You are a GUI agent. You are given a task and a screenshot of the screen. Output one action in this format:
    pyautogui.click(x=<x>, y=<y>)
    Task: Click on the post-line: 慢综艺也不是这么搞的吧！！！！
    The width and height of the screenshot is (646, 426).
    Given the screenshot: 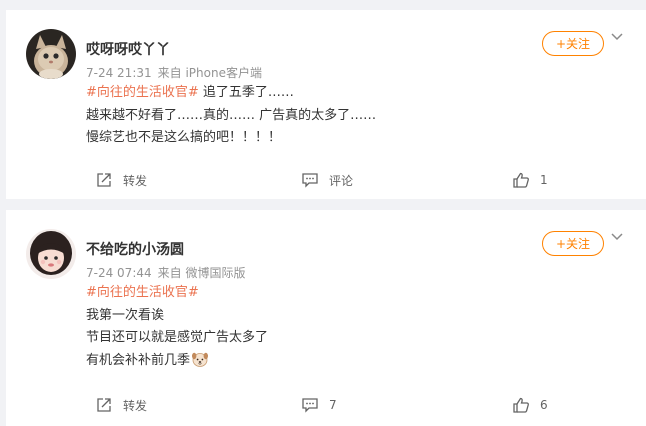 What is the action you would take?
    pyautogui.click(x=184, y=137)
    